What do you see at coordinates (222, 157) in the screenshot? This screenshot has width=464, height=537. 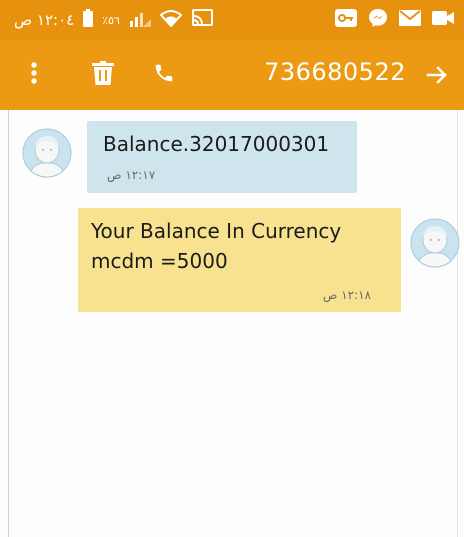 I see `message-bubble-incoming: Balance.32017000301 ١٢:١٧ ص` at bounding box center [222, 157].